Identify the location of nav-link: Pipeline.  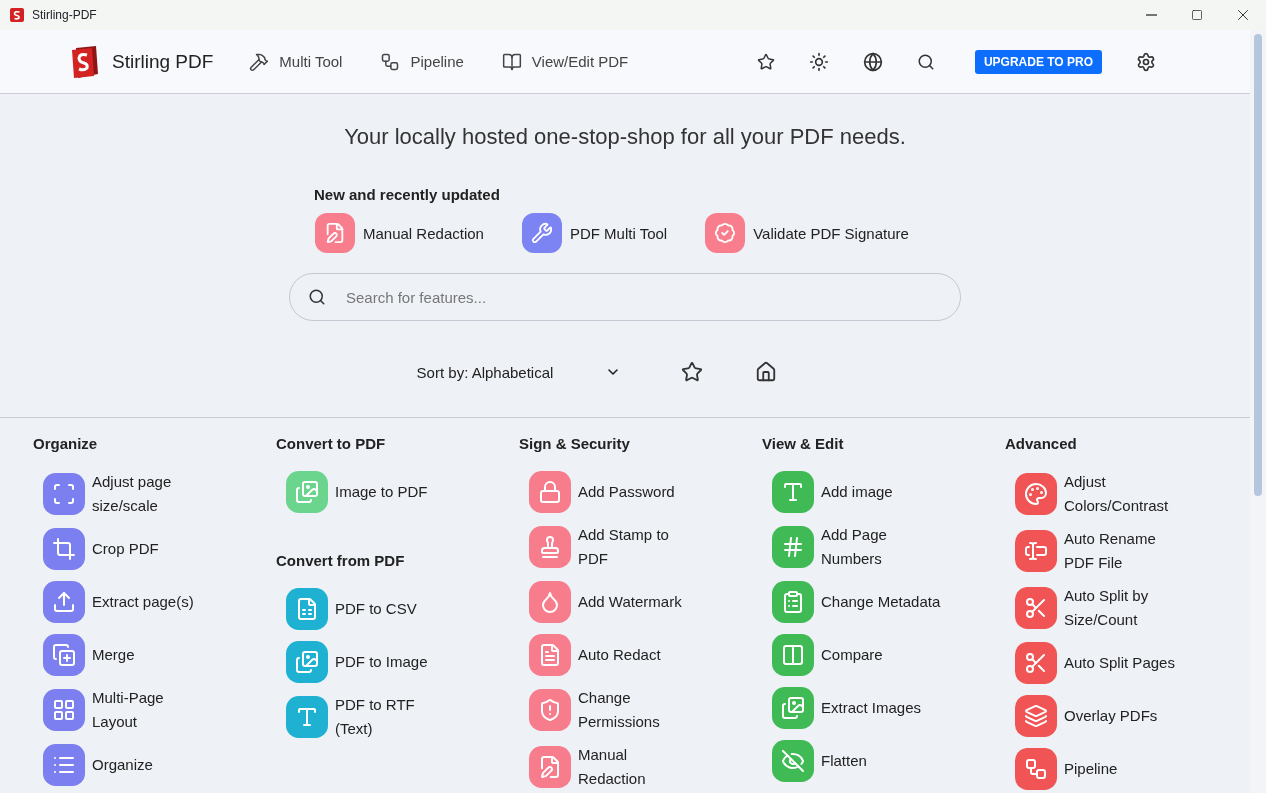
(422, 61).